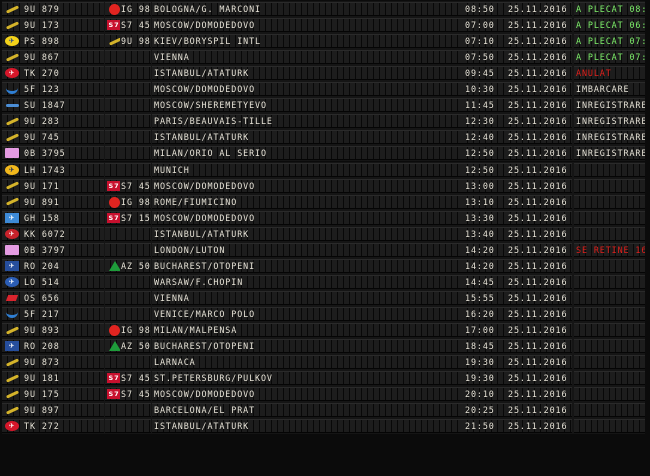  What do you see at coordinates (307, 265) in the screenshot?
I see `destination: BUCHAREST/OTOPENI` at bounding box center [307, 265].